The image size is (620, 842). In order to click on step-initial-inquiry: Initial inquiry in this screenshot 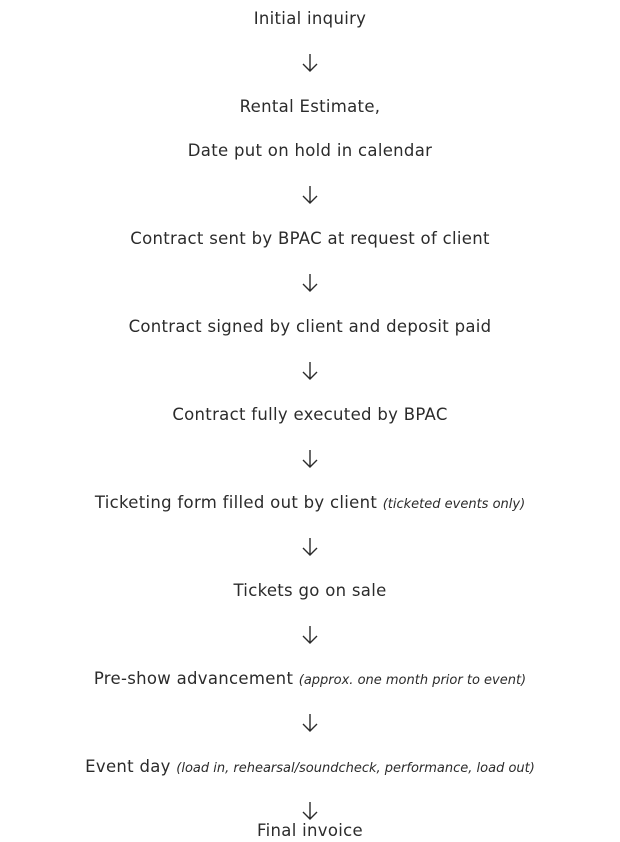, I will do `click(310, 19)`.